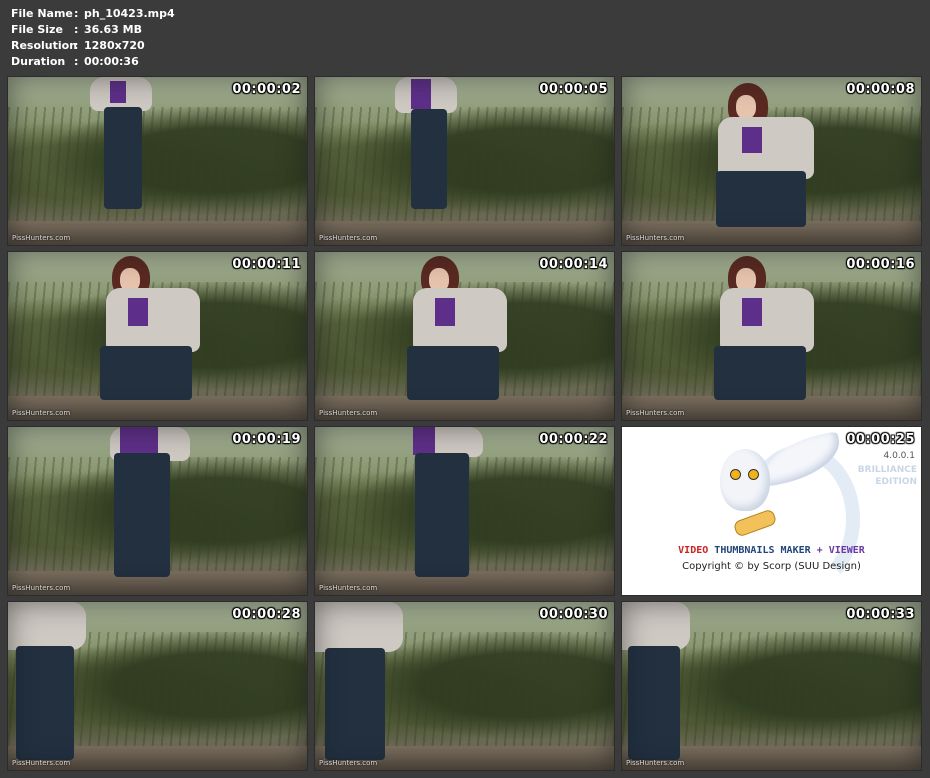 The width and height of the screenshot is (930, 778). Describe the element at coordinates (113, 29) in the screenshot. I see `file-size-value: 36.63 MB` at that location.